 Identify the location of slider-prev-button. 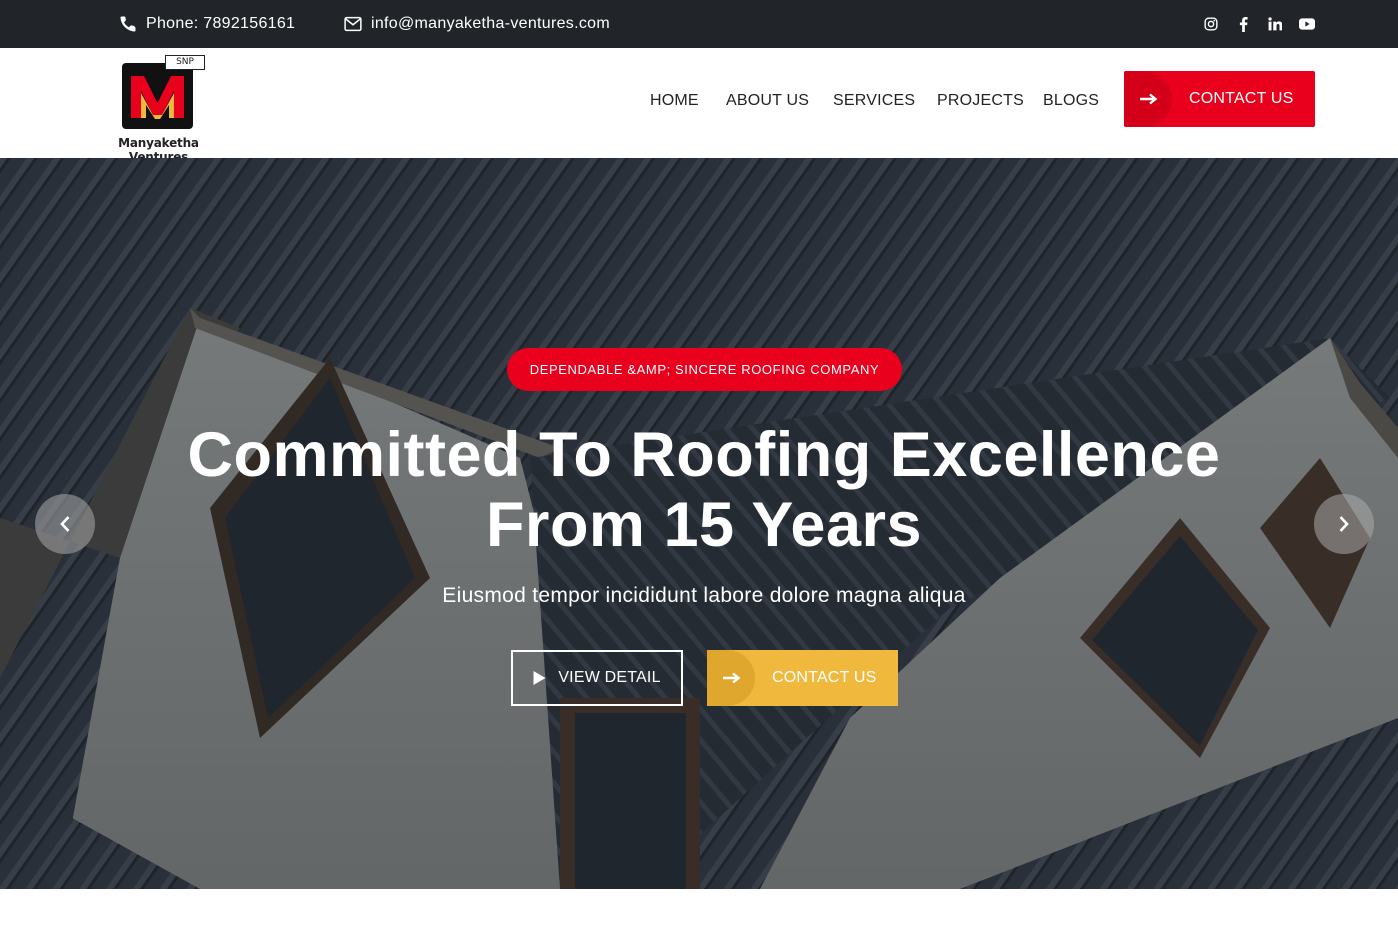
(65, 524).